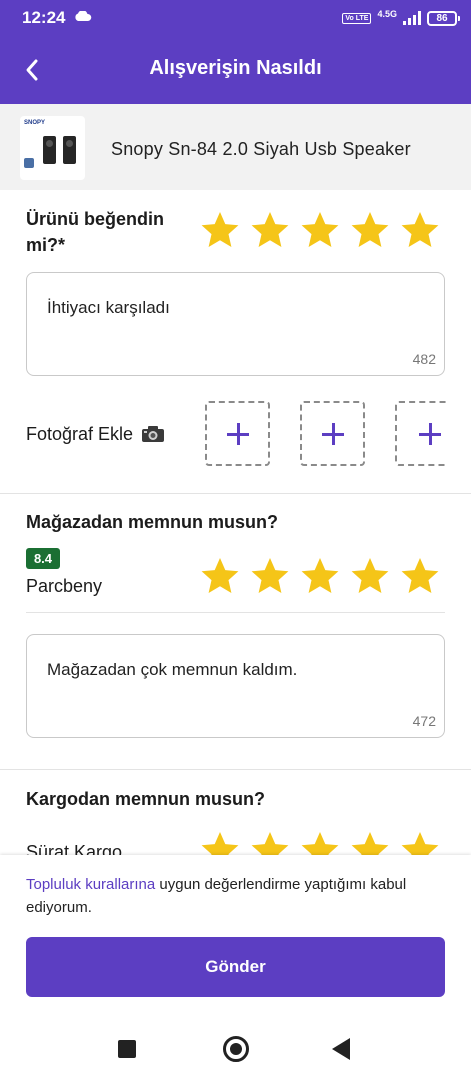  What do you see at coordinates (172, 669) in the screenshot?
I see `store-comment-text: Mağazadan çok memnun kaldım.` at bounding box center [172, 669].